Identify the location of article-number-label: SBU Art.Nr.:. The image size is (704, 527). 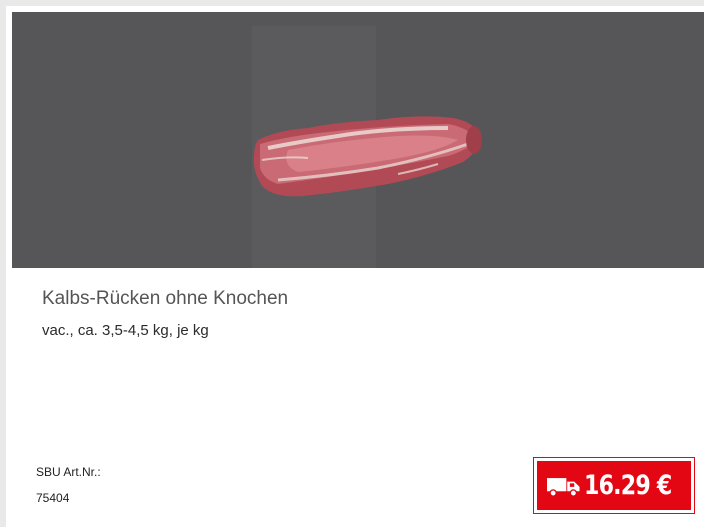
(68, 472).